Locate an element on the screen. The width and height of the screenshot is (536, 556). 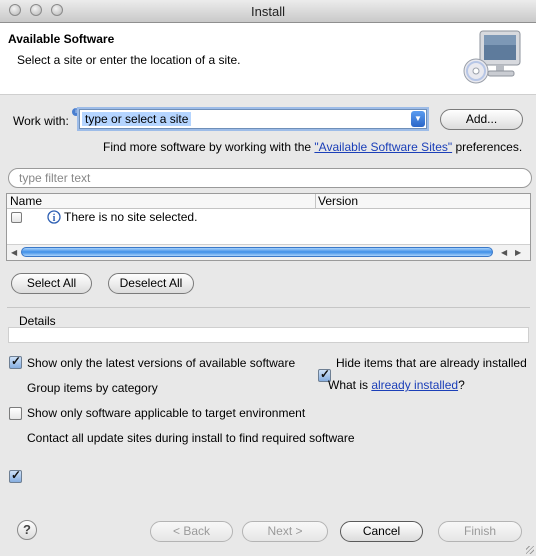
horizontal-scrollbar: ◀ ◀ ▶ is located at coordinates (268, 252).